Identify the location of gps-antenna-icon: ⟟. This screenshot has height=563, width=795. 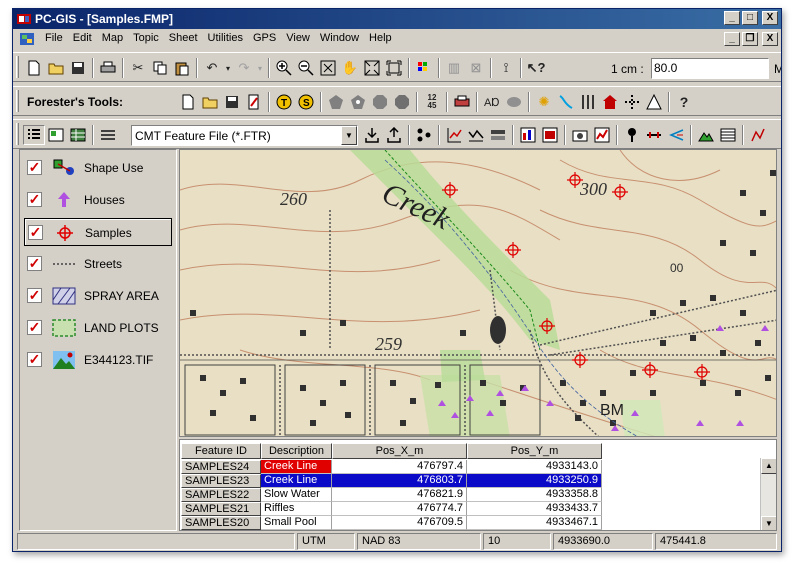
(506, 68).